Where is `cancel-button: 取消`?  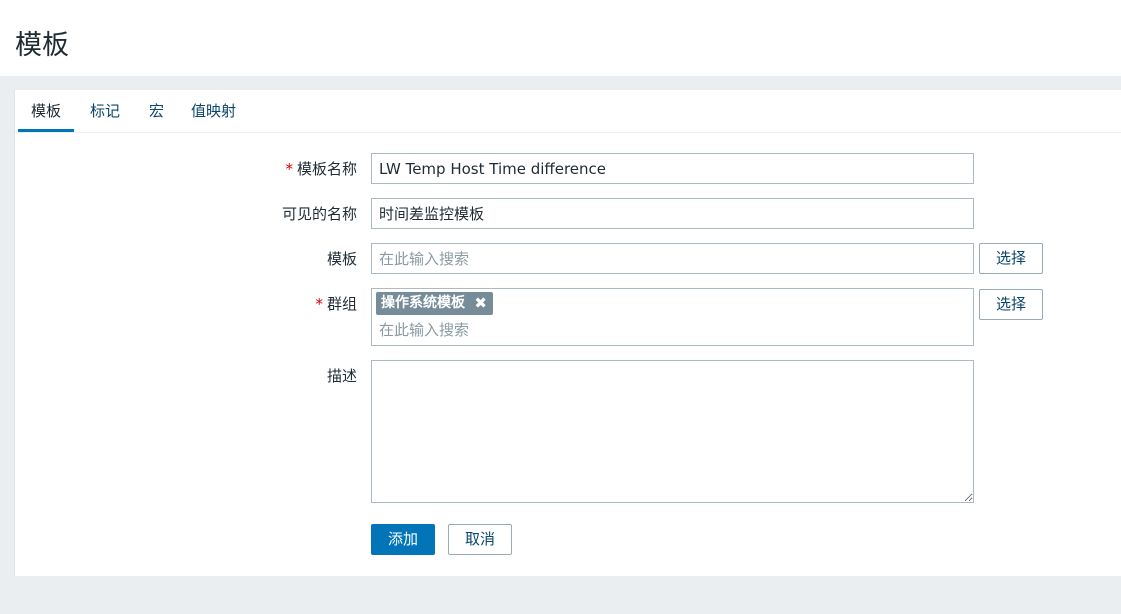 cancel-button: 取消 is located at coordinates (480, 539).